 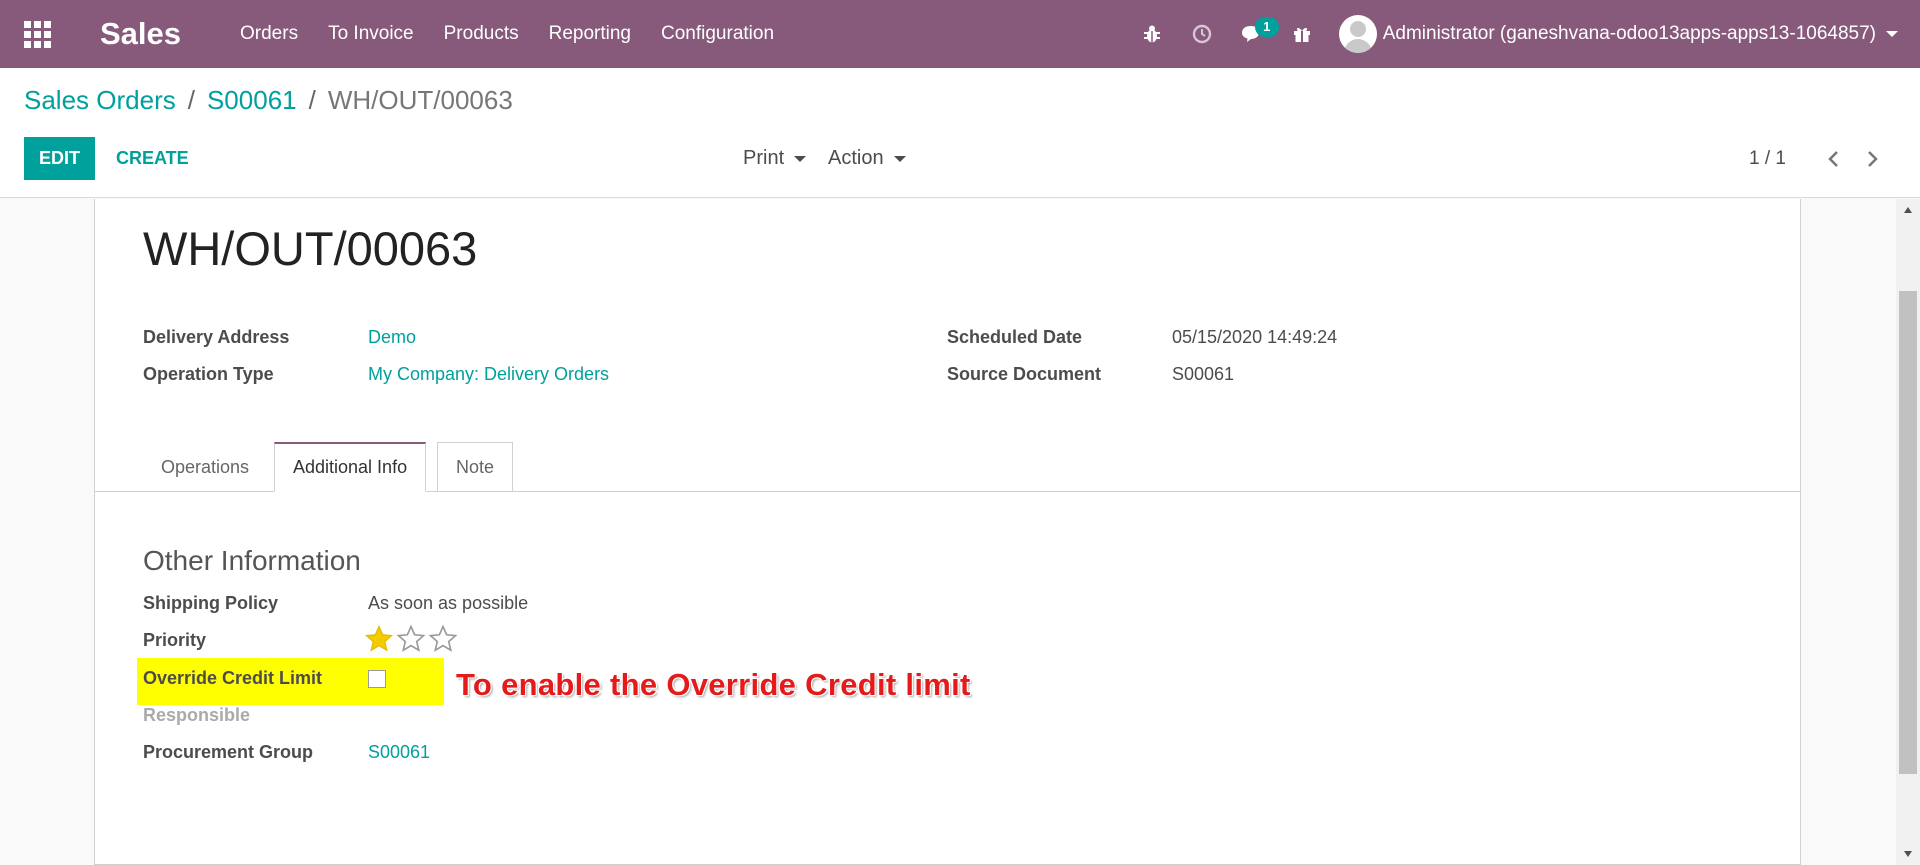 I want to click on create-button: CREATE, so click(x=152, y=158).